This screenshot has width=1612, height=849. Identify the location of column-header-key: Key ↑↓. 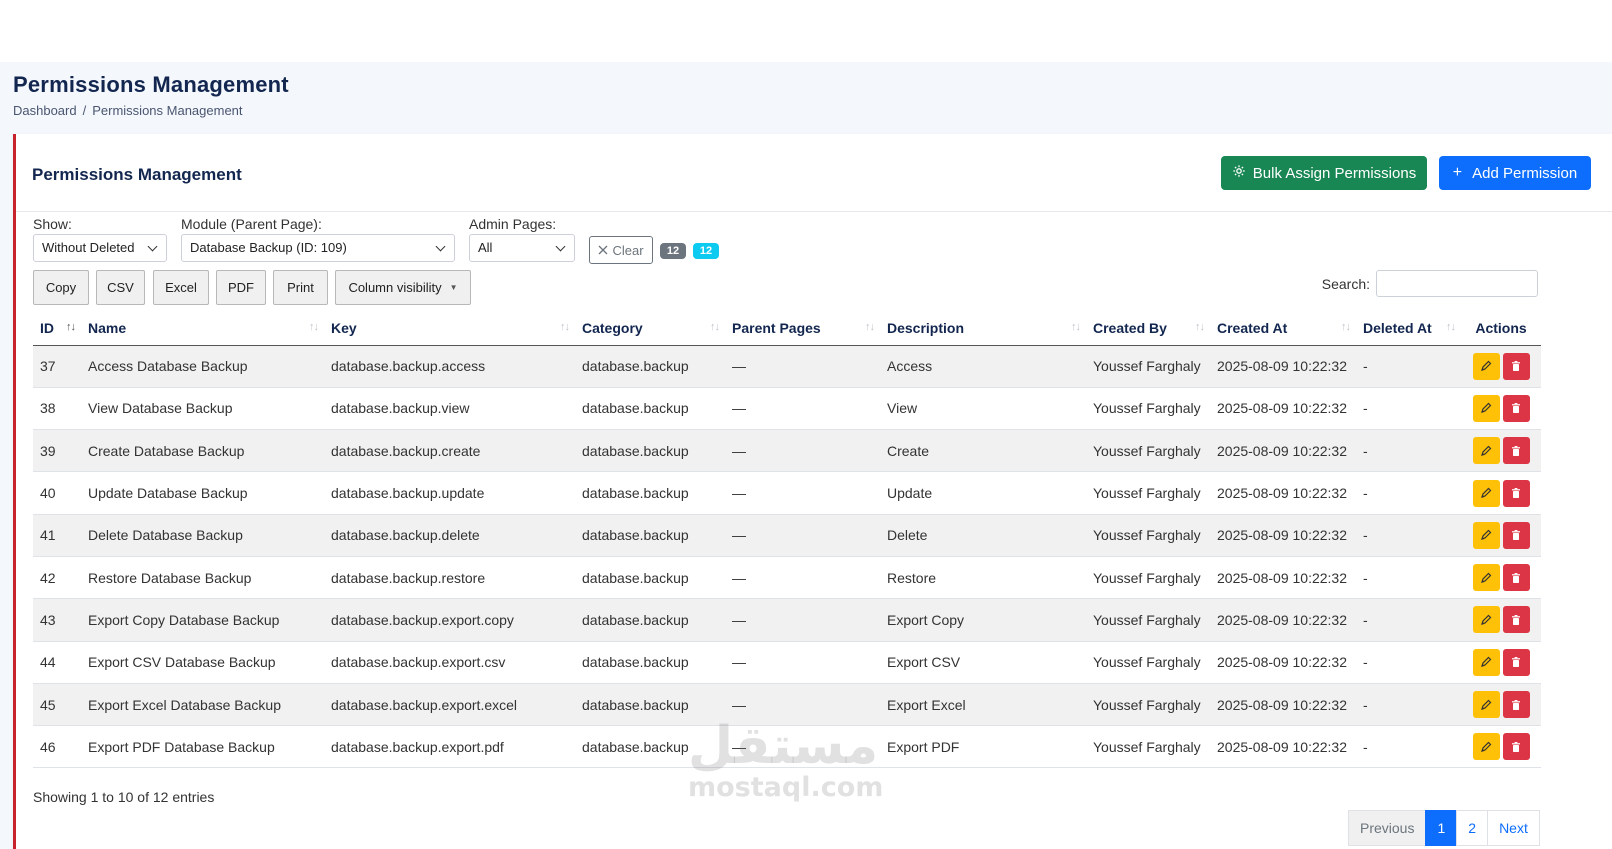
(449, 329).